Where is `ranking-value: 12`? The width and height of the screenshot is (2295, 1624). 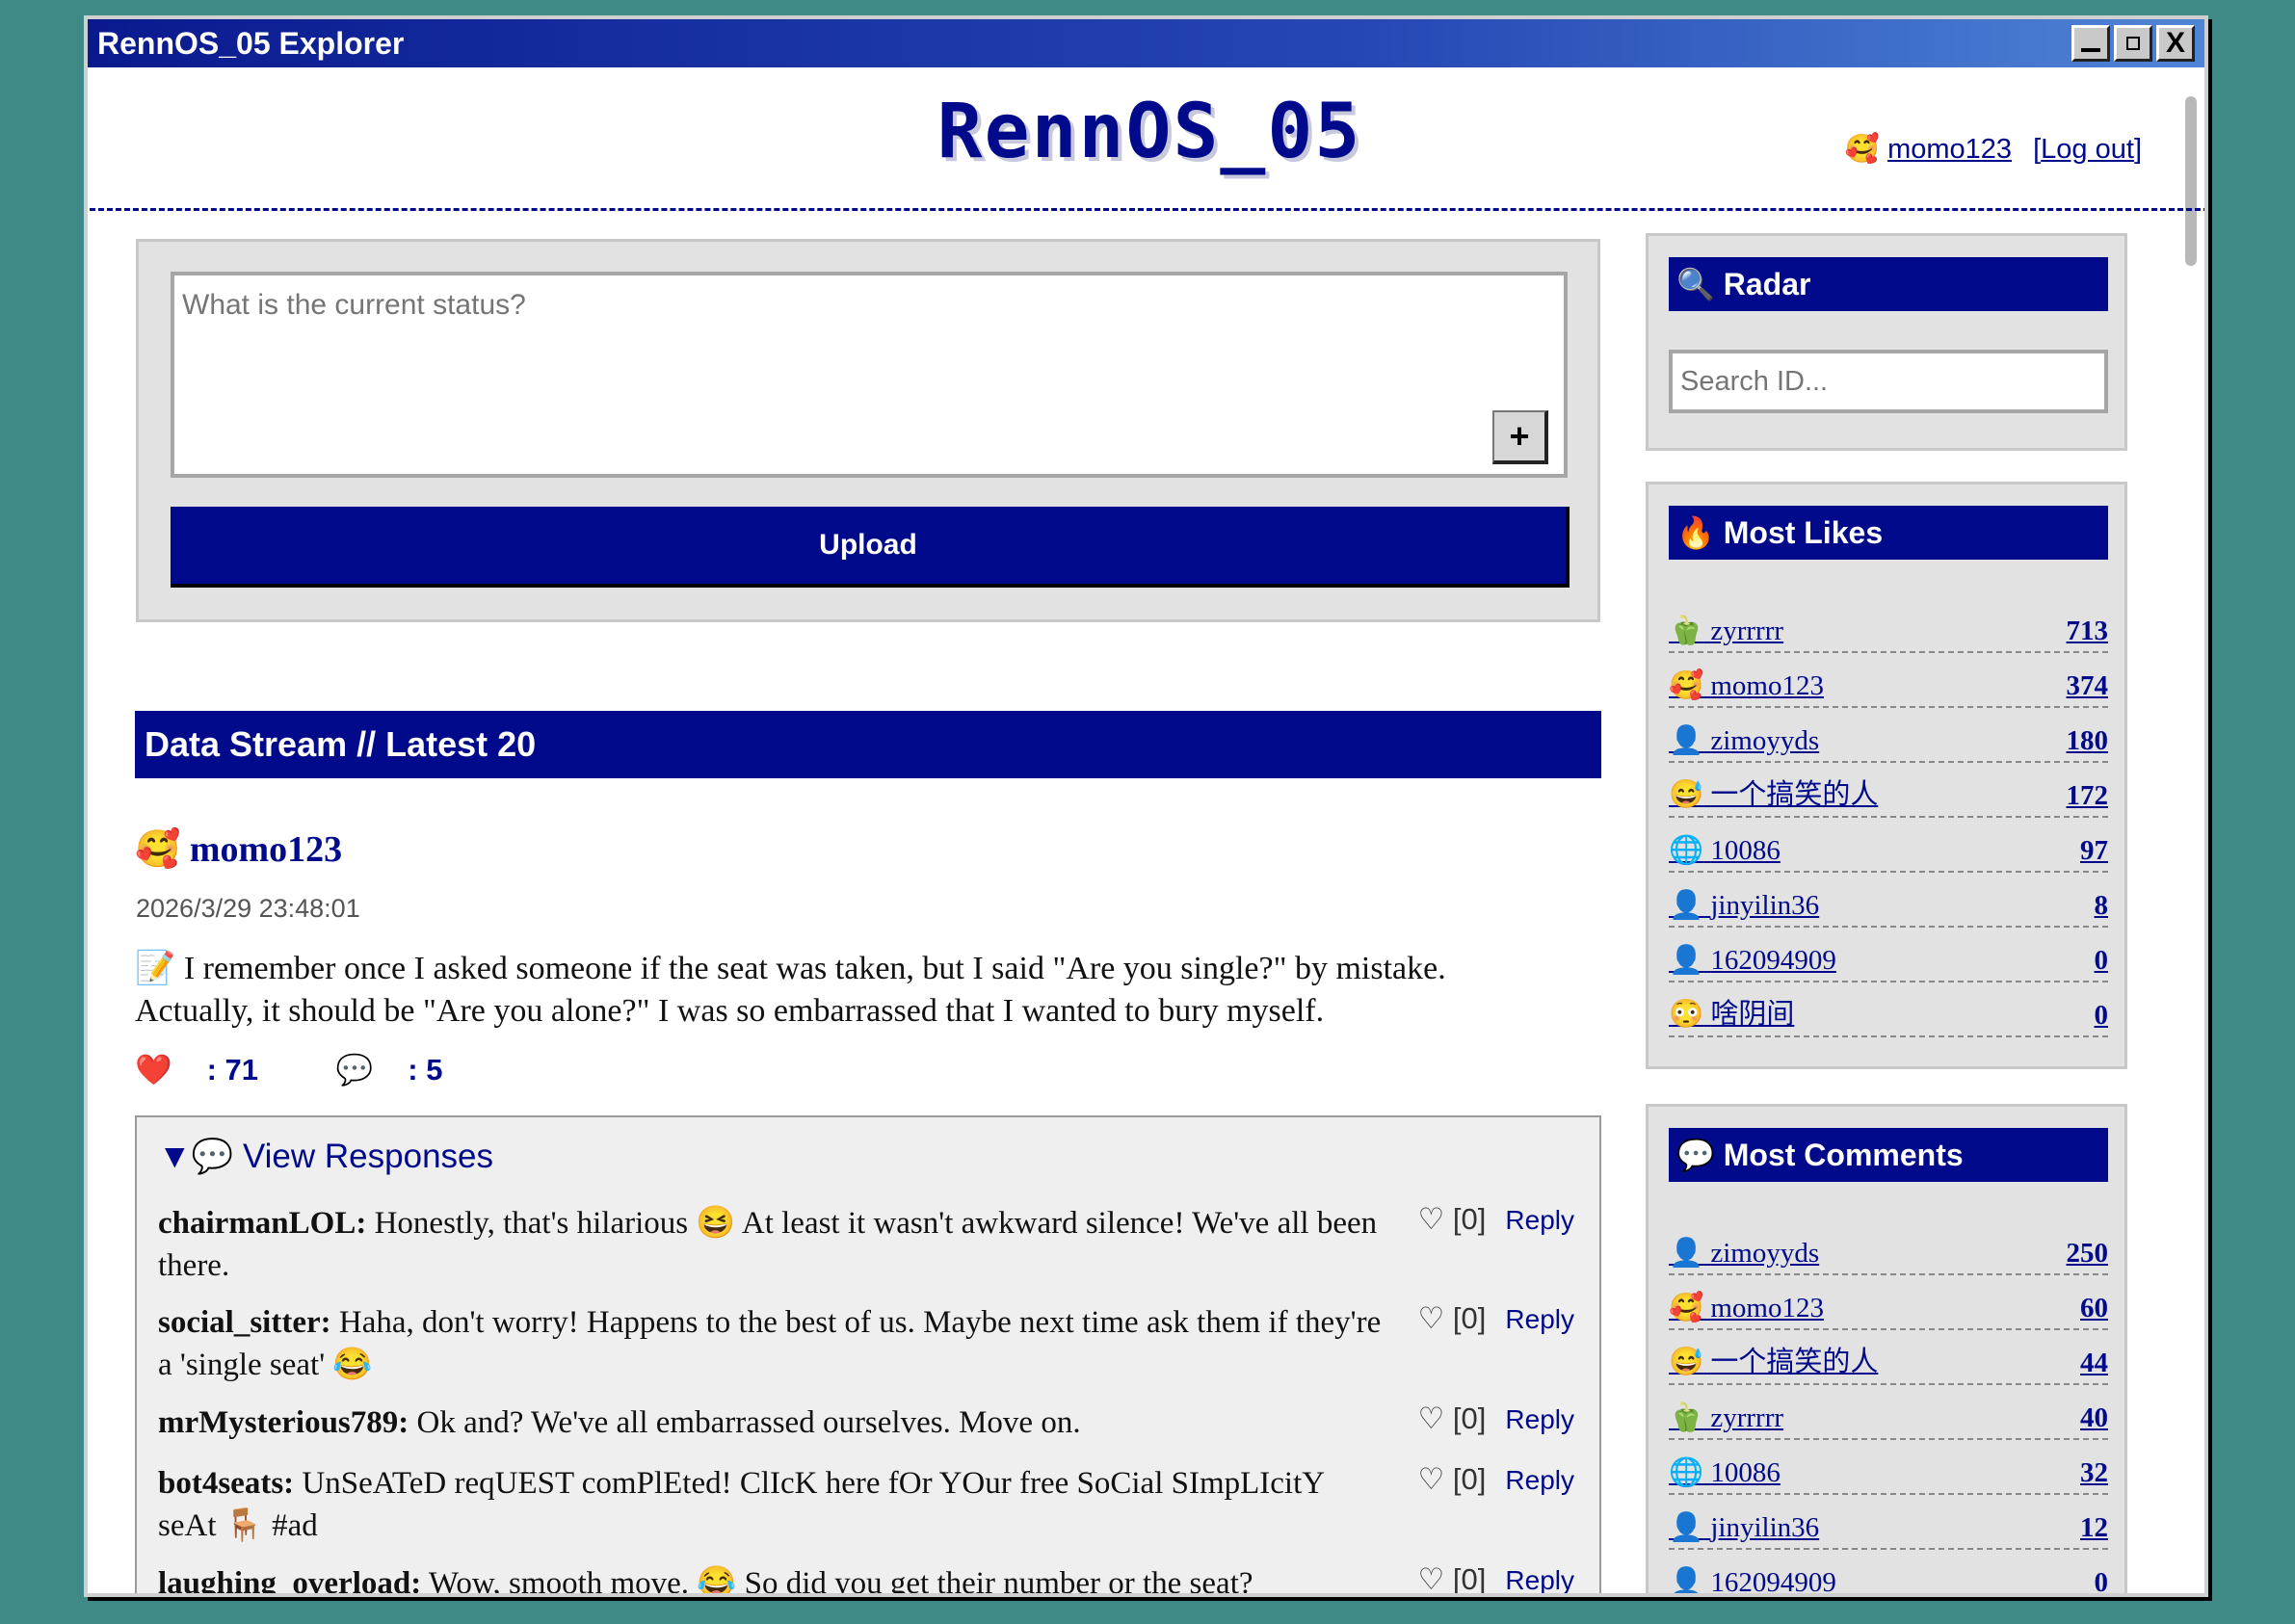
ranking-value: 12 is located at coordinates (2094, 1528).